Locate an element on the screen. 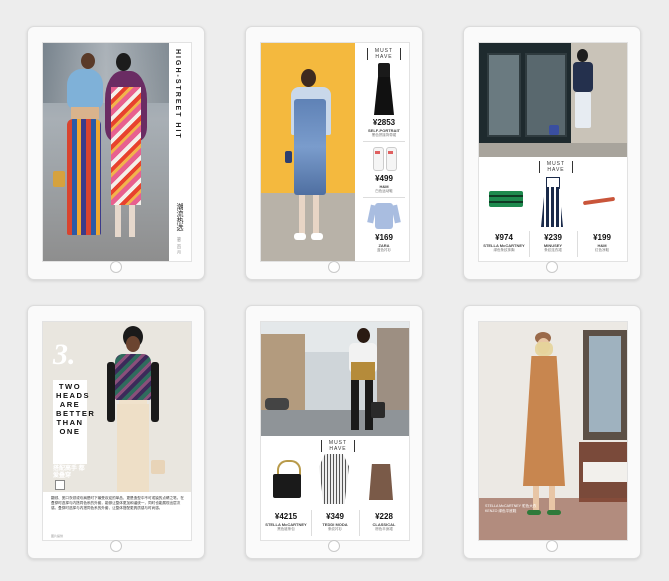 This screenshot has height=581, width=669. tablet-6-screen: STELLA McCARTNEY 驼色大衣 KENZO 绿色平底鞋 is located at coordinates (553, 431).